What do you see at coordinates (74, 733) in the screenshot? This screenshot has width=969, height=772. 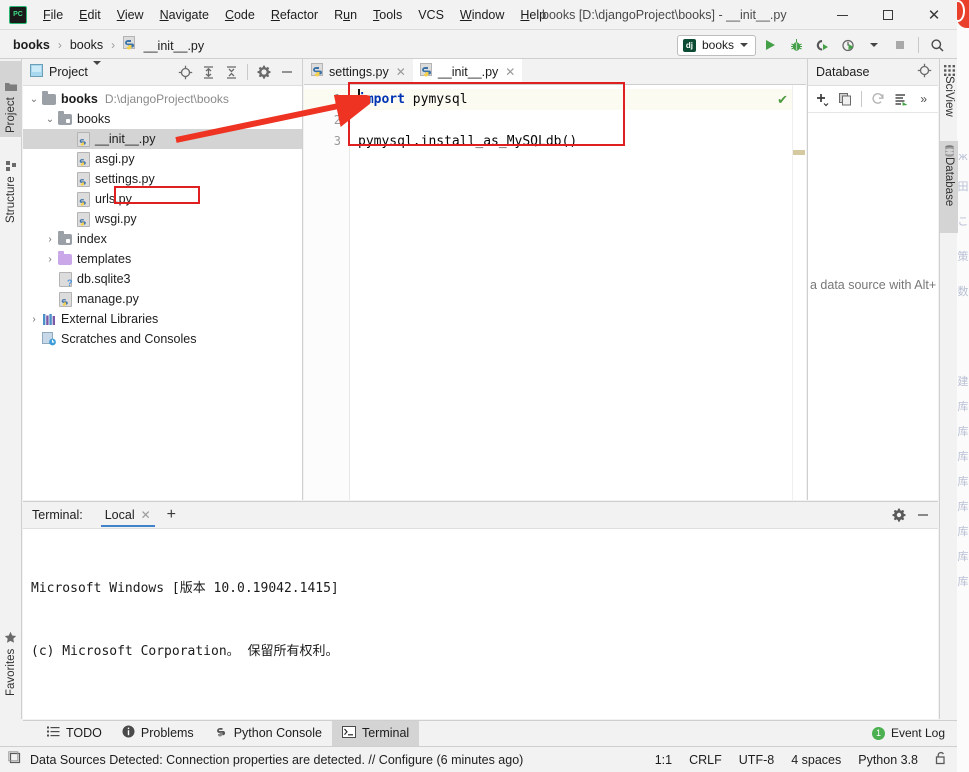 I see `bottom-tab-todo: TODO` at bounding box center [74, 733].